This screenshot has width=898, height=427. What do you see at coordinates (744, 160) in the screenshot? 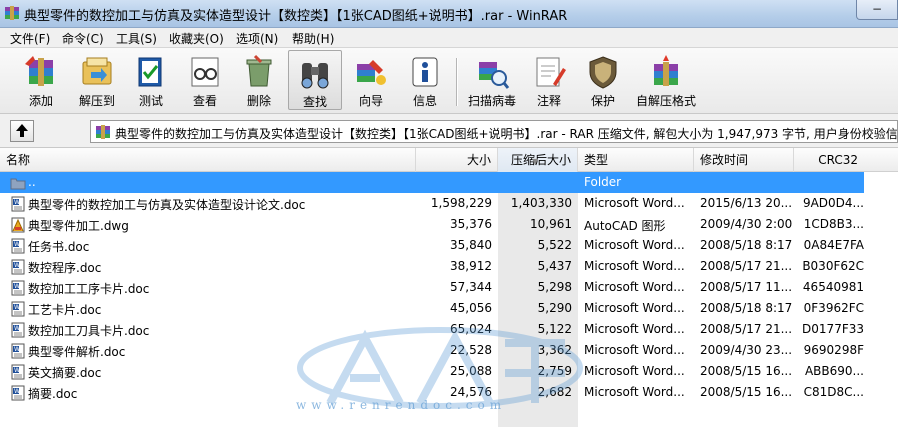
I see `column-header-modified: 修改时间` at bounding box center [744, 160].